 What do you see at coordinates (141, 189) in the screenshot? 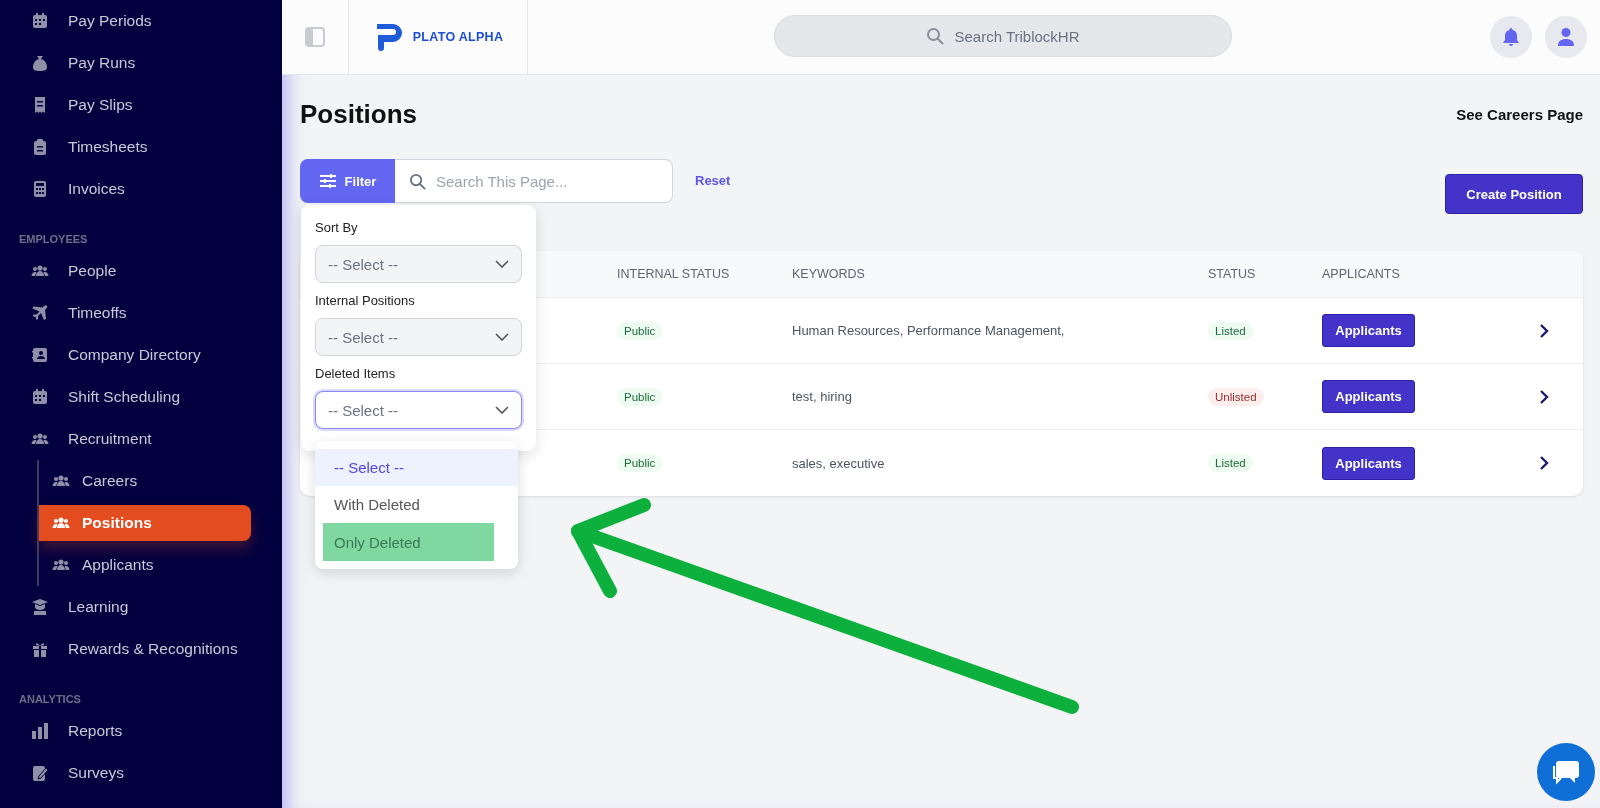
I see `sidebar-item: Invoices` at bounding box center [141, 189].